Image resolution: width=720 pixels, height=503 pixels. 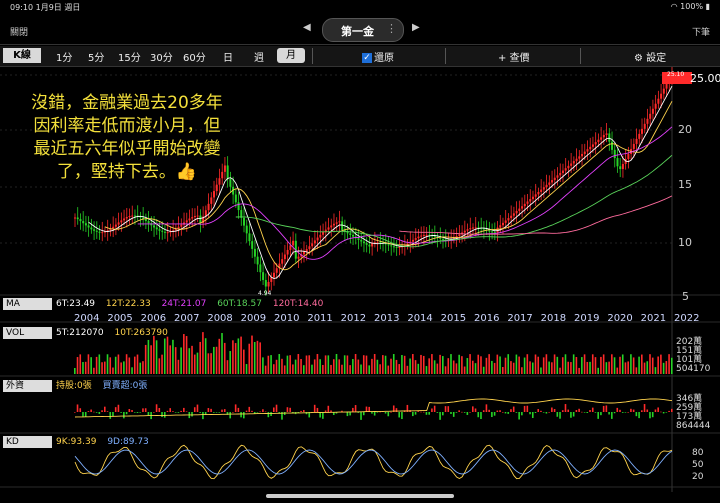 I want to click on stock-selector: 第一金 ⋮, so click(x=363, y=30).